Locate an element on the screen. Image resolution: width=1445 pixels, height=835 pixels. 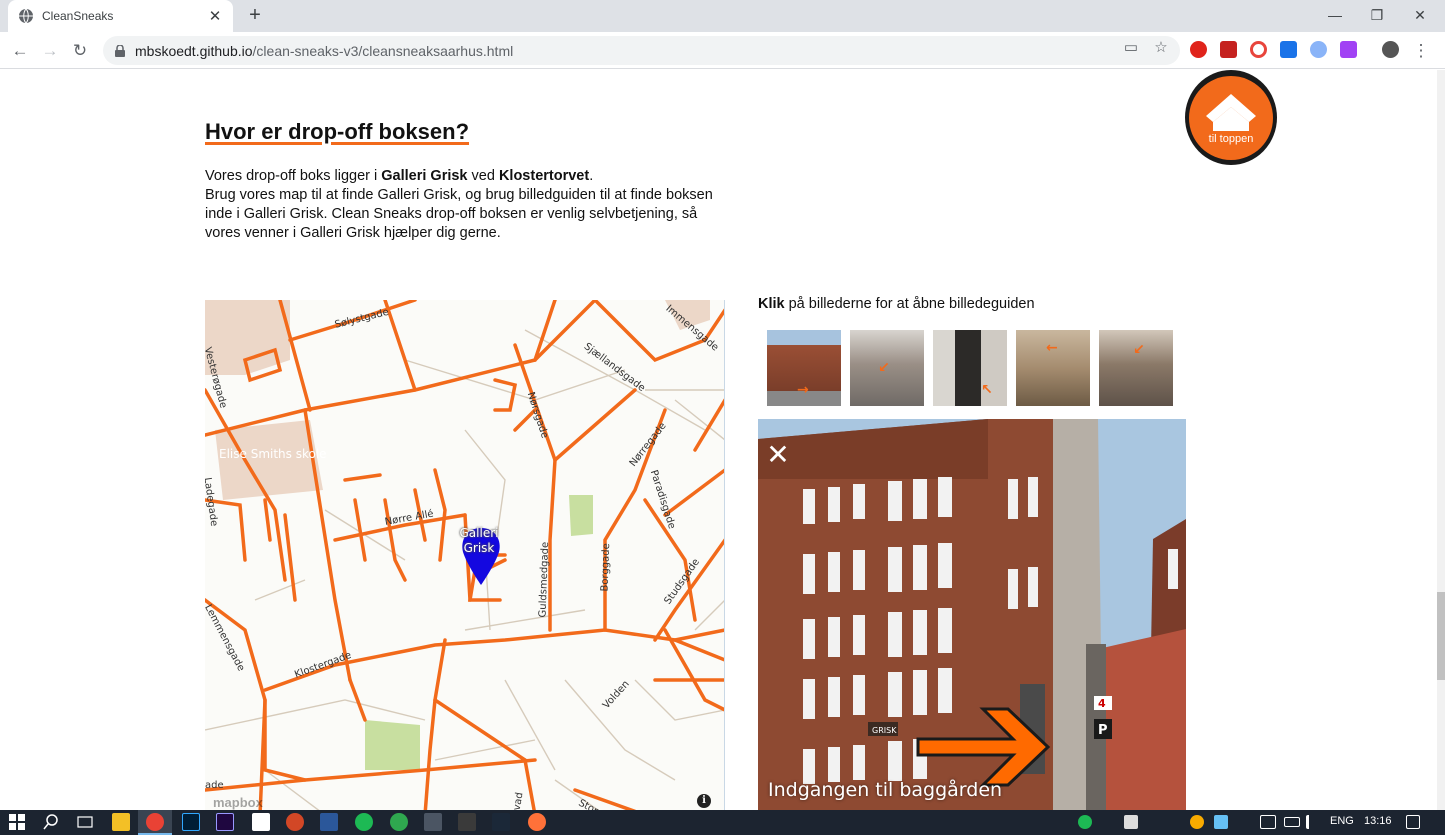
page-scrollbar is located at coordinates (1441, 440).